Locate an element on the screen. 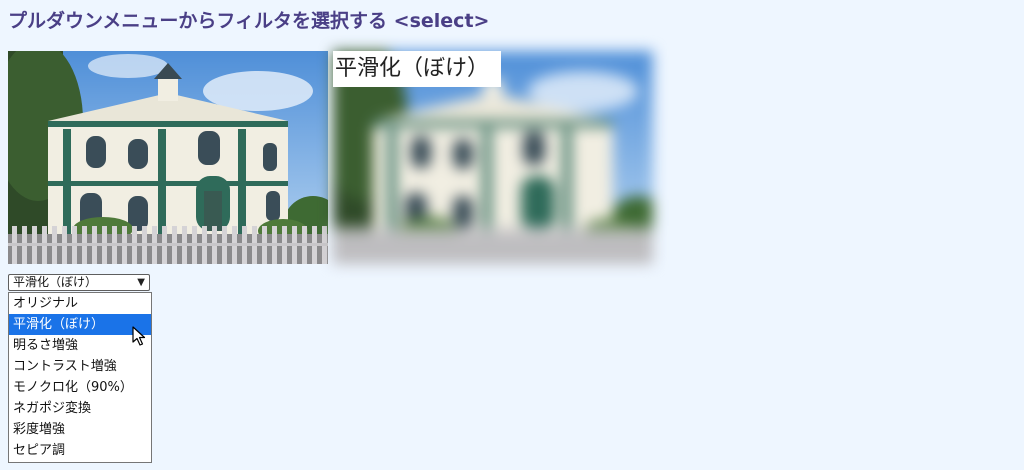 The width and height of the screenshot is (1024, 470). option-sepia: セピア調 is located at coordinates (80, 450).